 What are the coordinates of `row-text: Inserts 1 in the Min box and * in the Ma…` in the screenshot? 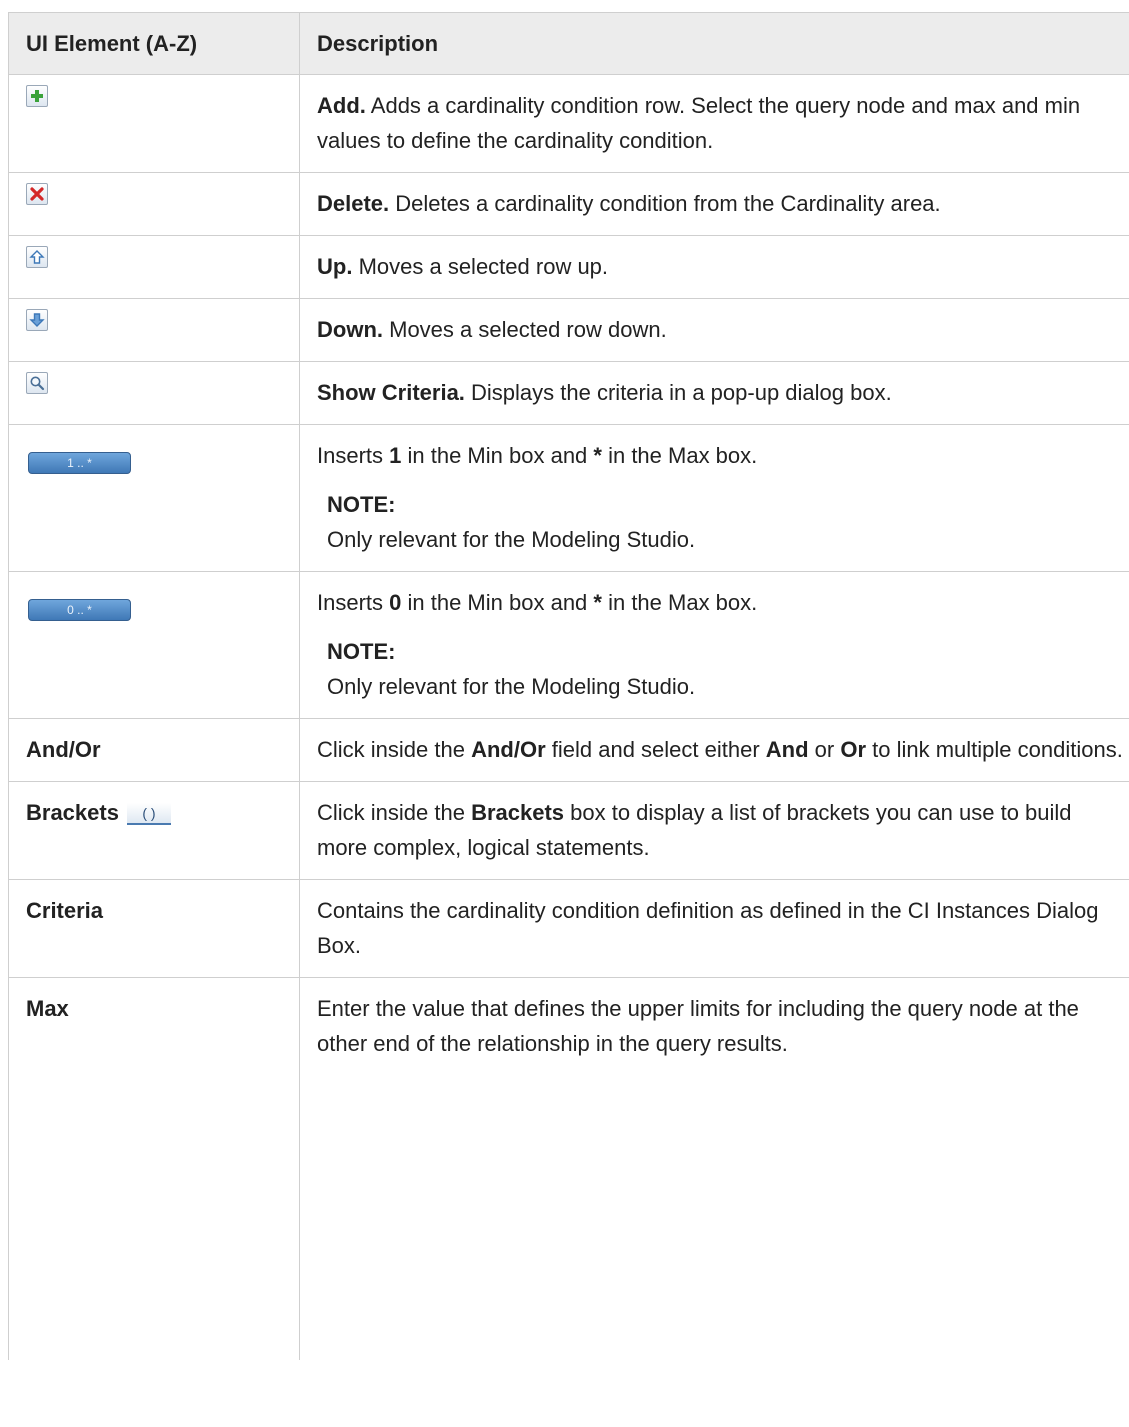 It's located at (720, 455).